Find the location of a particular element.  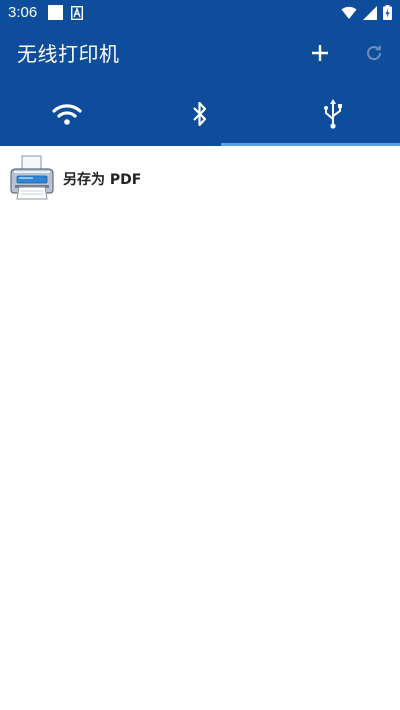

printer-label: 另存为 PDF is located at coordinates (102, 180).